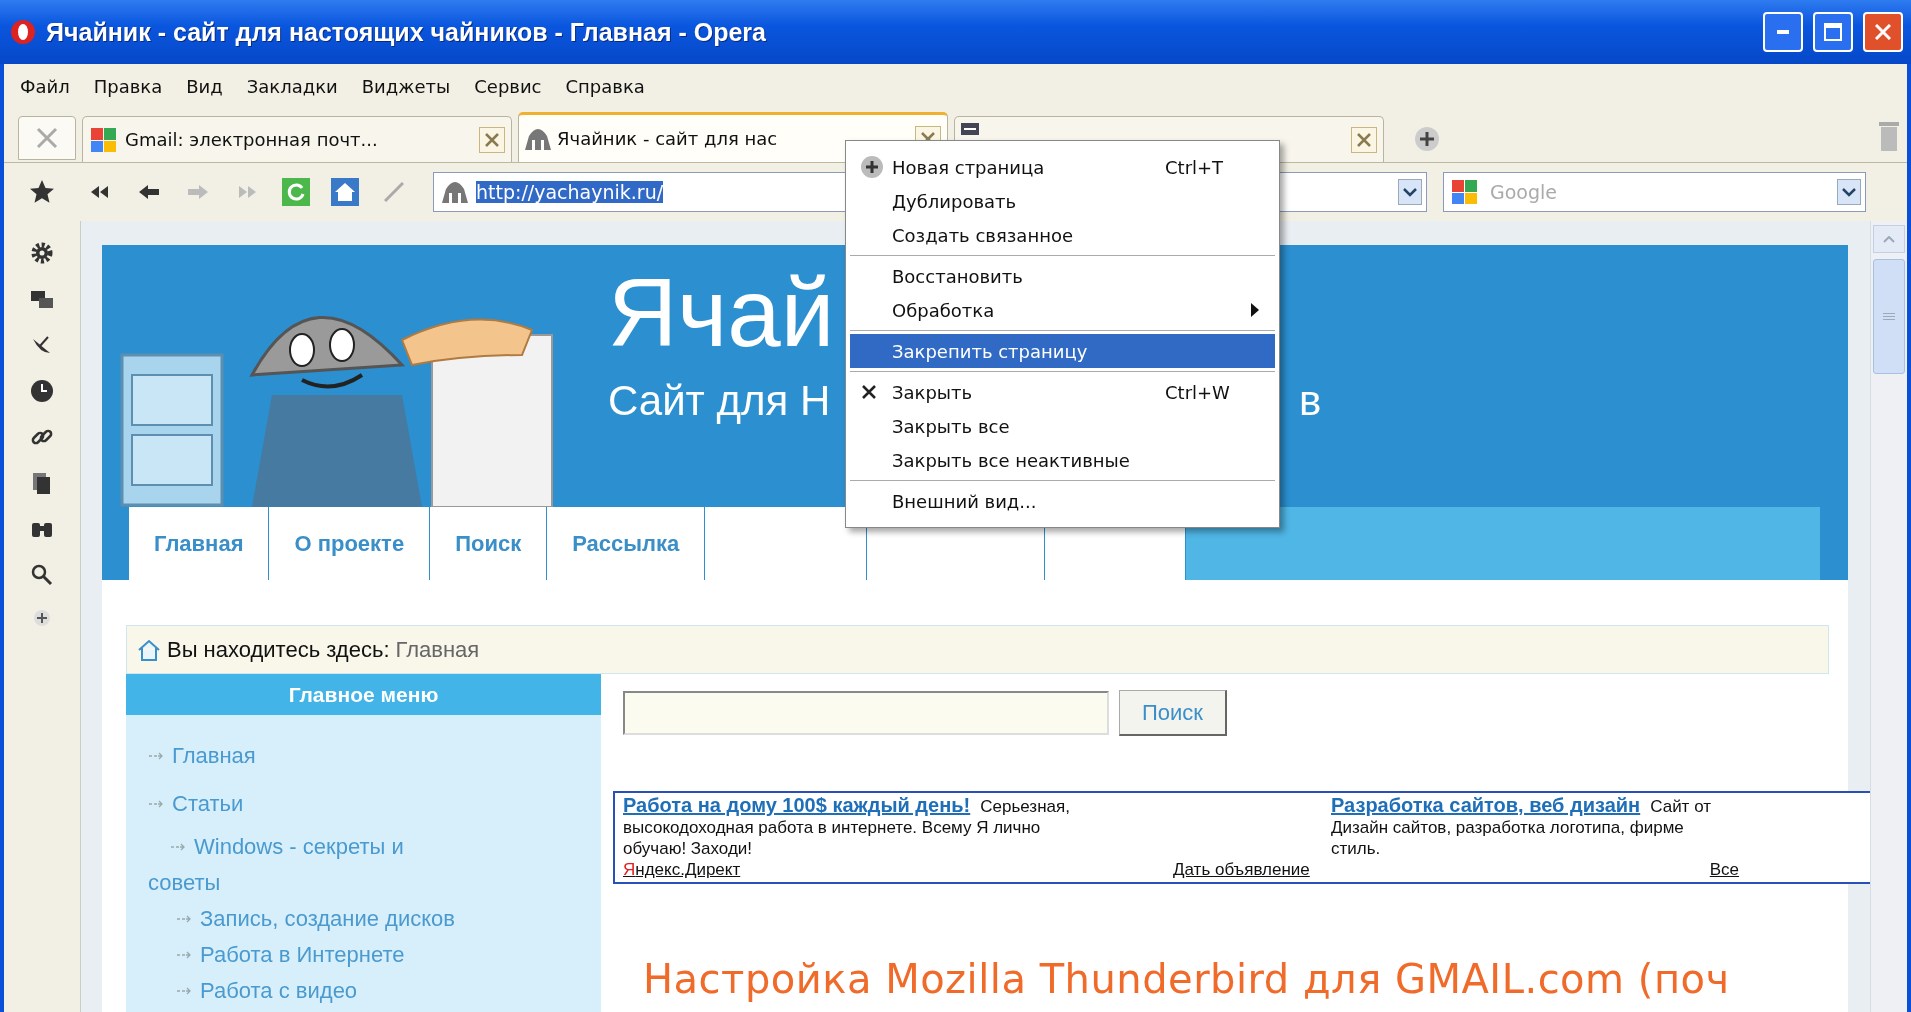 The width and height of the screenshot is (1911, 1012). What do you see at coordinates (1187, 979) in the screenshot?
I see `article-title: Настройка Mozilla Thunderbird для GMAIL.com (поч` at bounding box center [1187, 979].